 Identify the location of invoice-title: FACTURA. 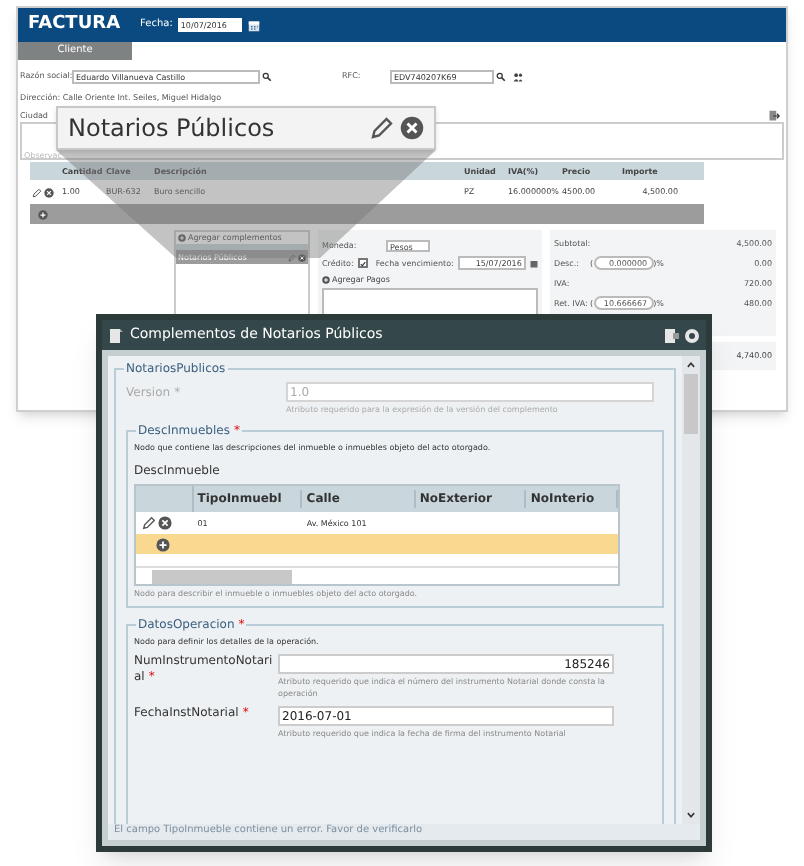
(74, 24).